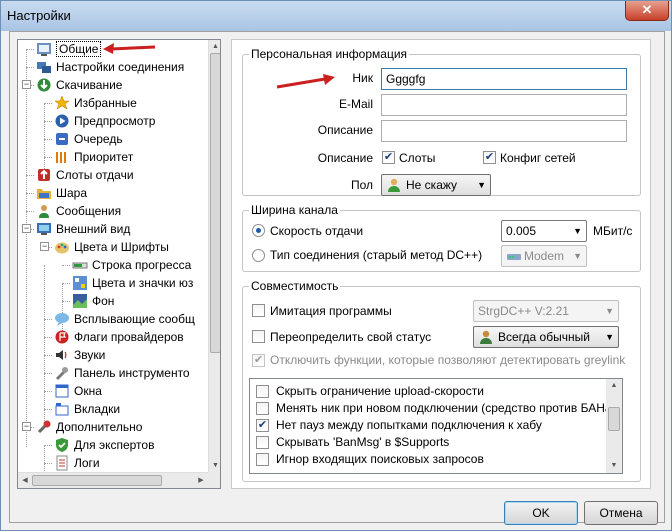  I want to click on tree-item: Вкладки, so click(113, 409).